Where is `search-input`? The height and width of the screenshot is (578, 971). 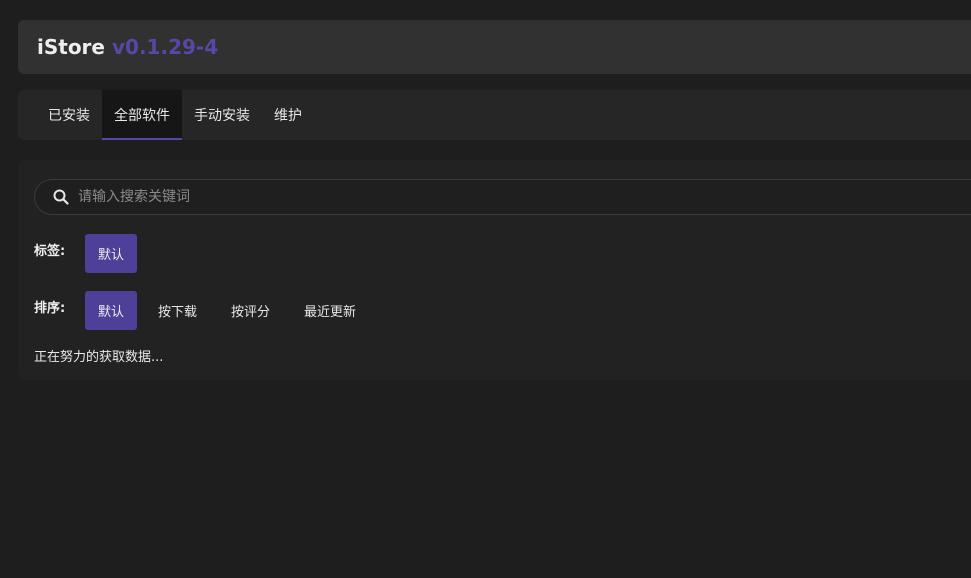 search-input is located at coordinates (428, 197).